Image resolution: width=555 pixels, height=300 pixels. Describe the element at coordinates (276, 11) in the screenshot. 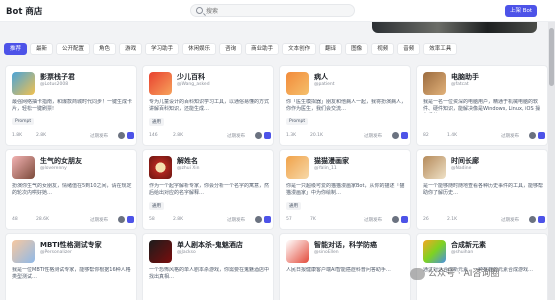

I see `search-input` at that location.